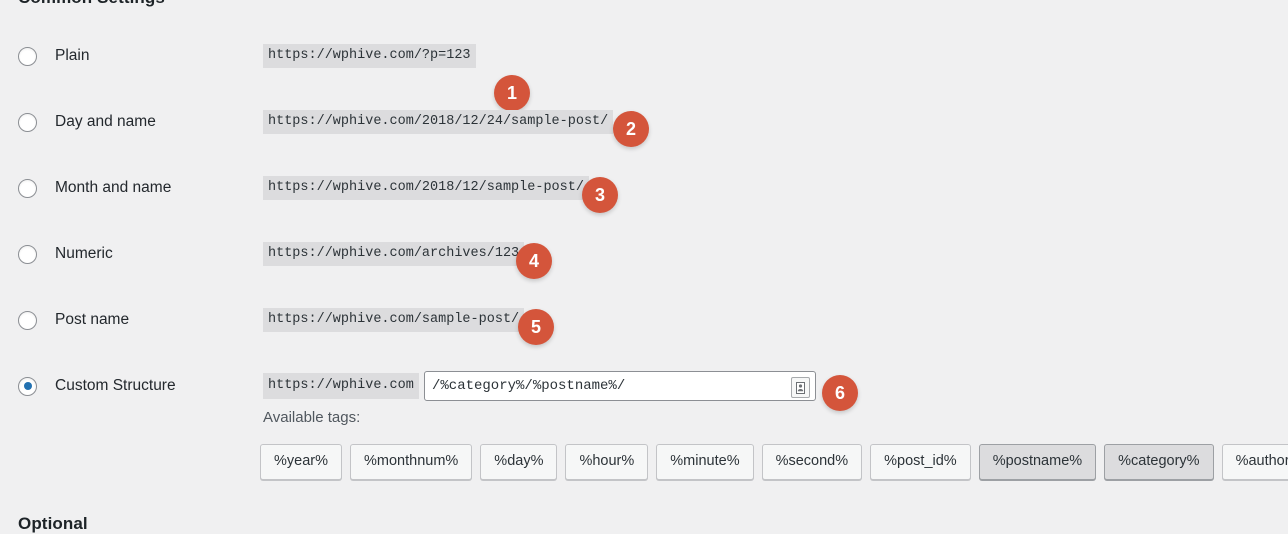  Describe the element at coordinates (631, 129) in the screenshot. I see `callout-badge-2: 2` at that location.